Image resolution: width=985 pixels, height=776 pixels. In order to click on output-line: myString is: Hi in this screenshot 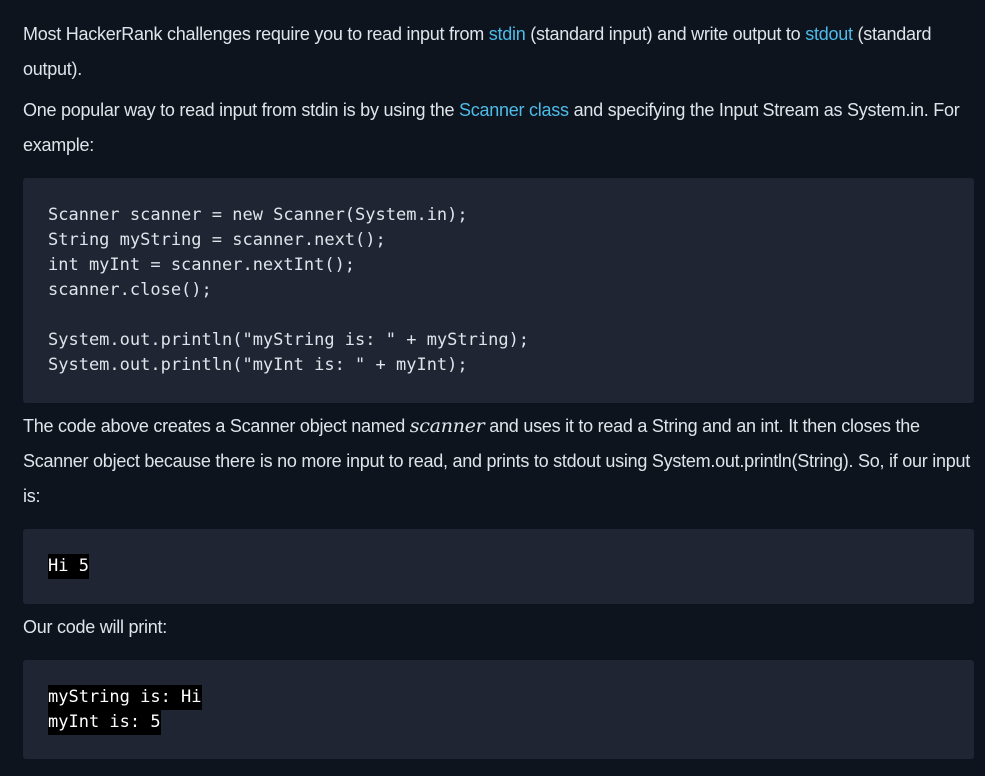, I will do `click(125, 697)`.